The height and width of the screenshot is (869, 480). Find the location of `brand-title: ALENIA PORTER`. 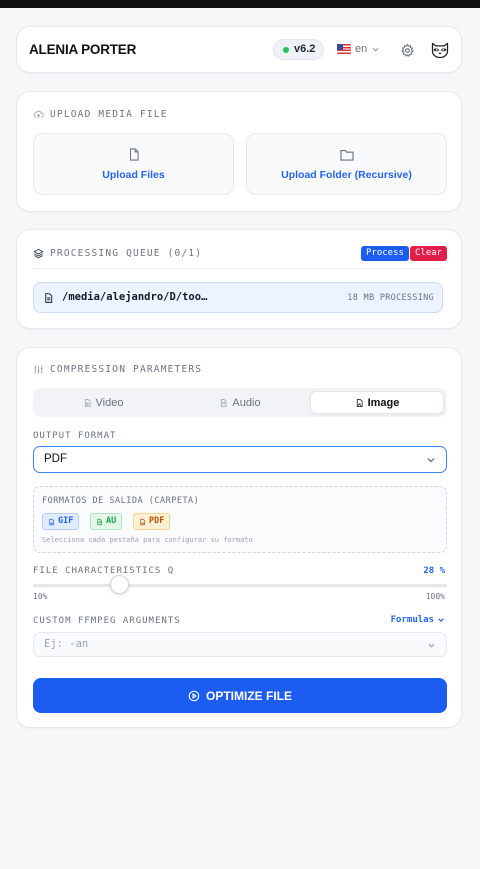

brand-title: ALENIA PORTER is located at coordinates (83, 49).